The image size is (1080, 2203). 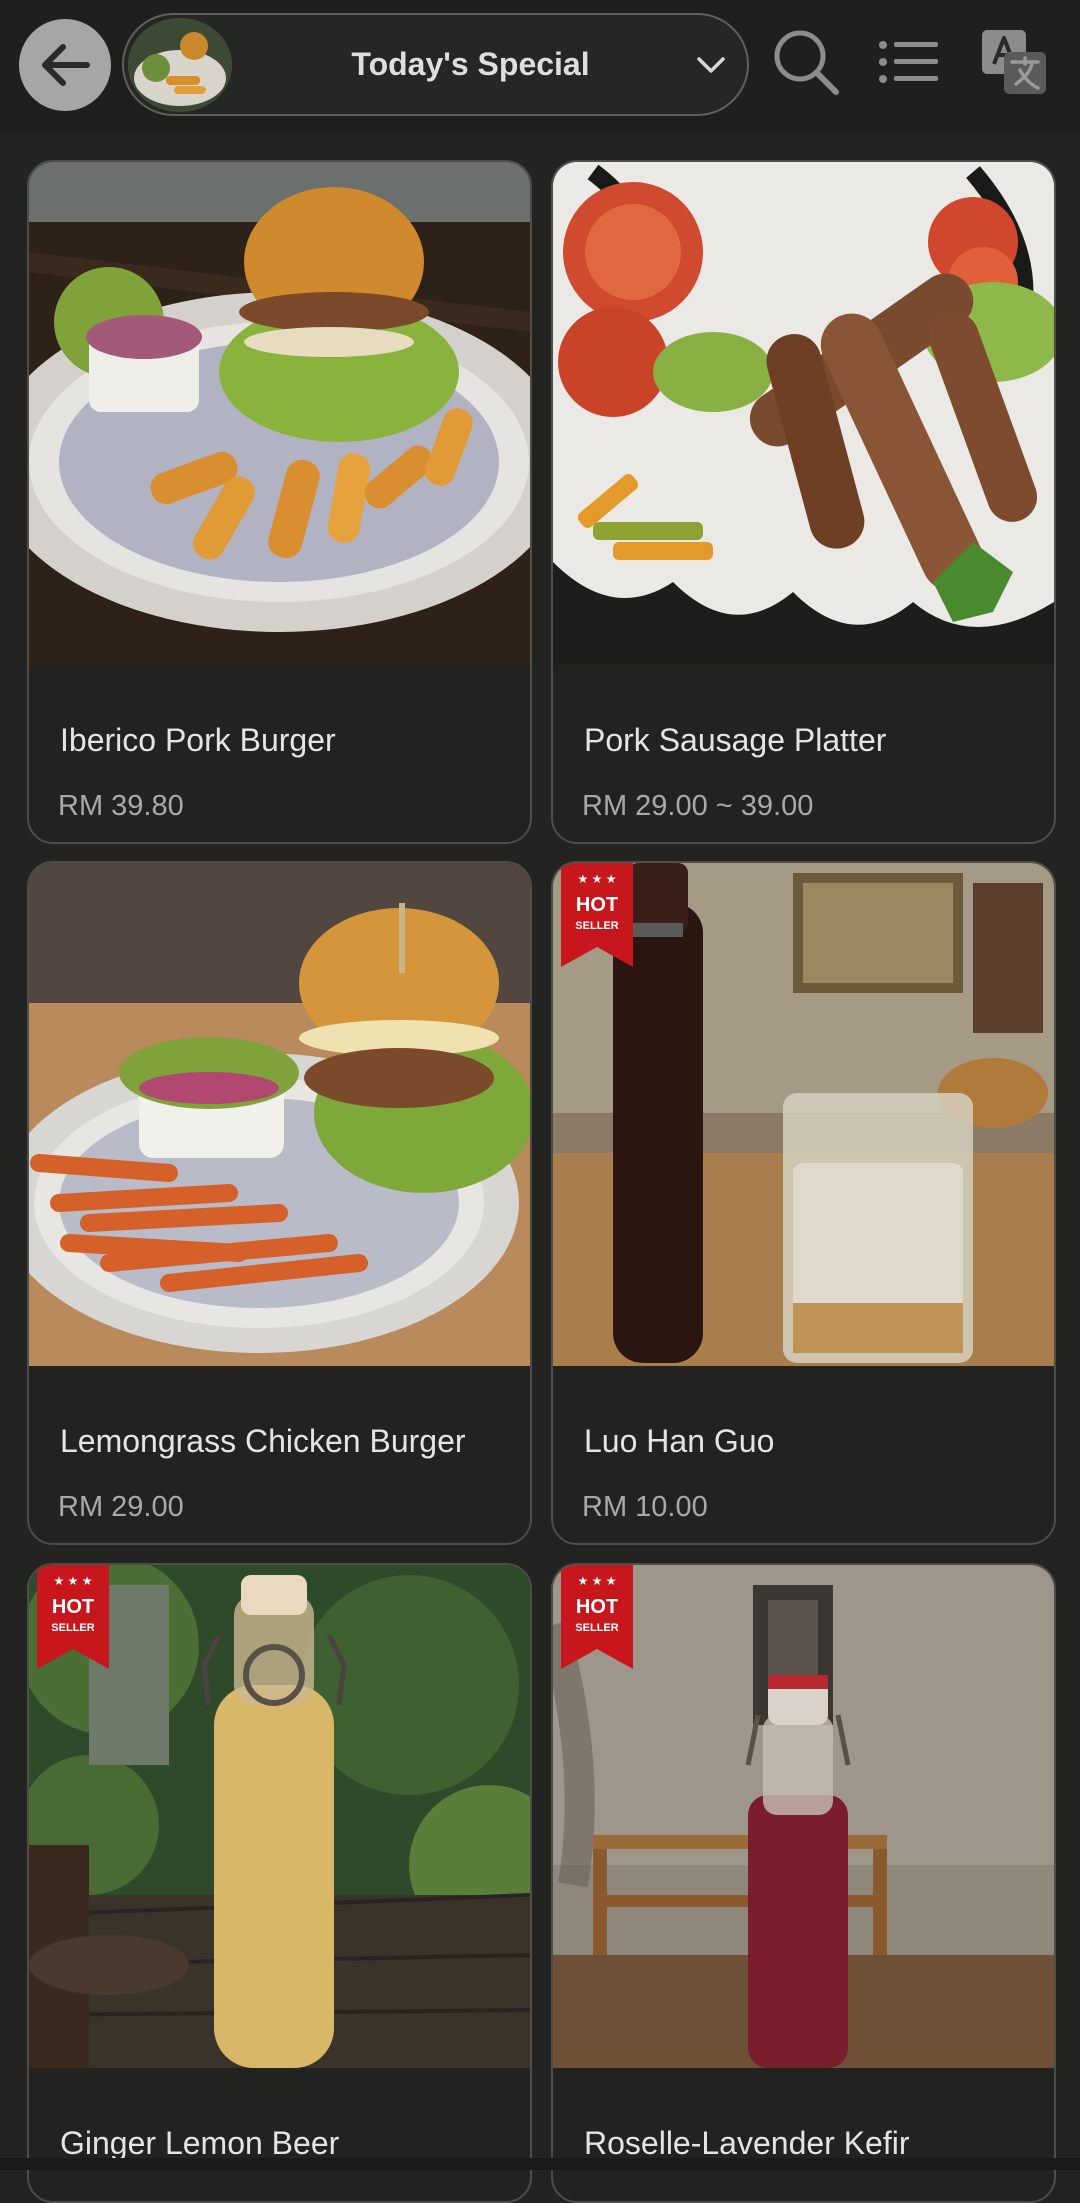 What do you see at coordinates (735, 740) in the screenshot?
I see `menu-item-name: Pork Sausage Platter` at bounding box center [735, 740].